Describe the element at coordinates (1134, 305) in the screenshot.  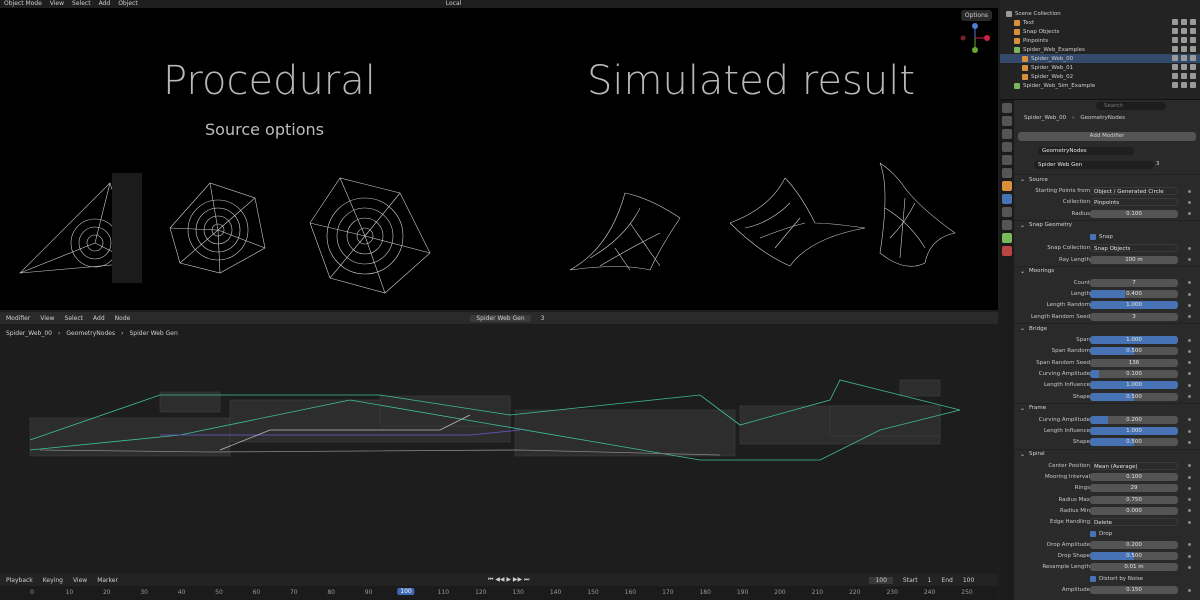
I see `length-random-field: 1.000` at that location.